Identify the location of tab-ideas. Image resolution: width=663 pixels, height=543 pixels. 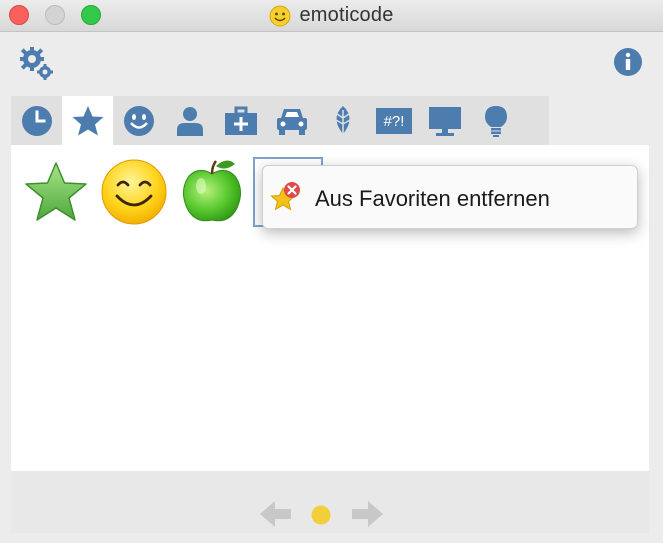
(495, 120).